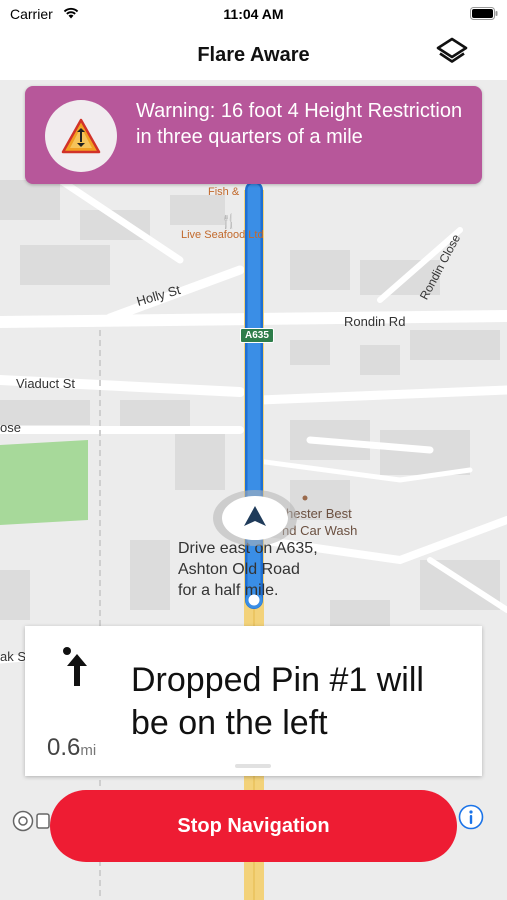 This screenshot has height=900, width=507. I want to click on layers-button, so click(452, 53).